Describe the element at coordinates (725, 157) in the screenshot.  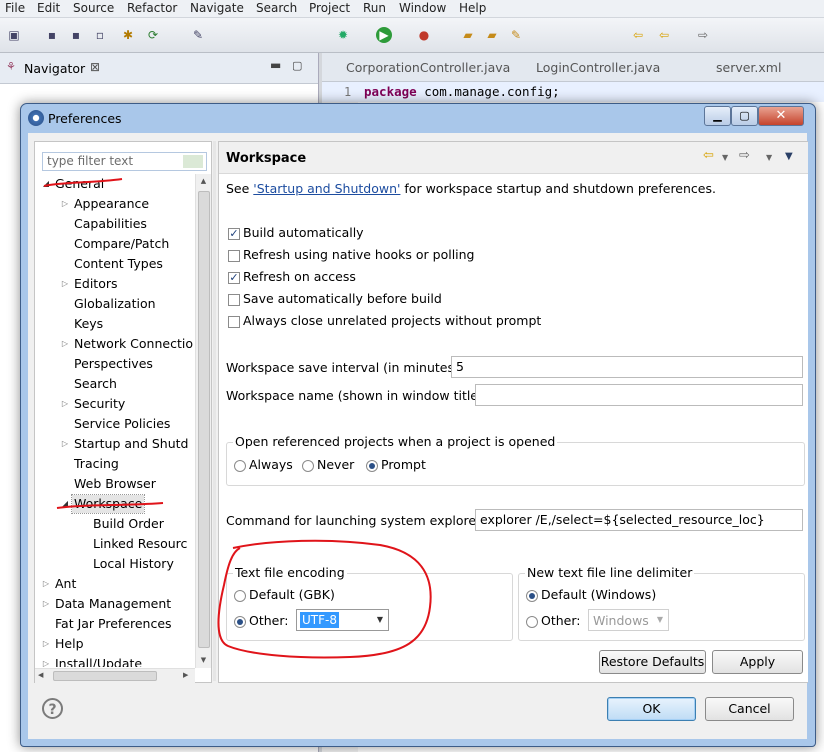
I see `back-dropdown-icon: ▼` at that location.